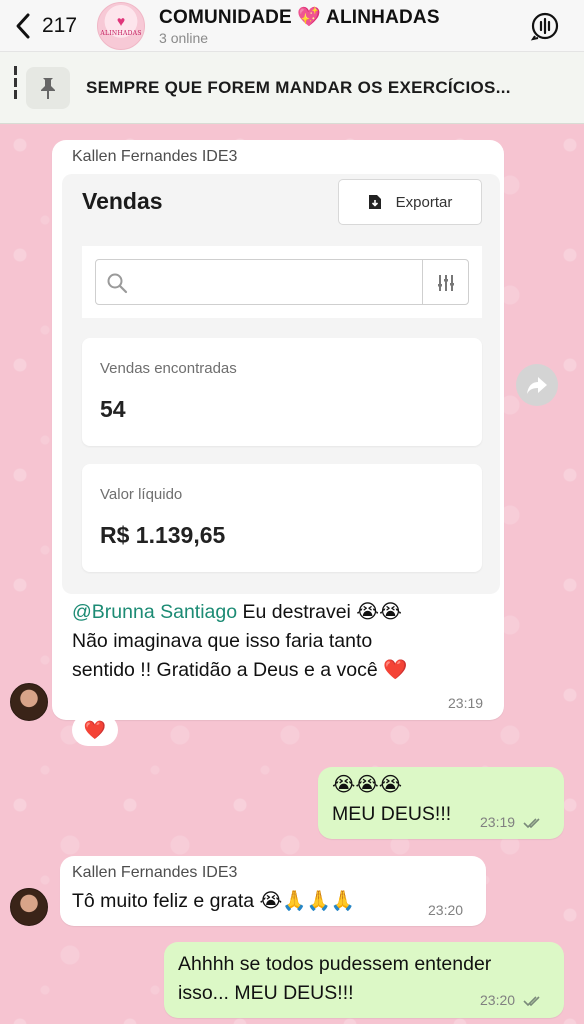  Describe the element at coordinates (545, 26) in the screenshot. I see `audio-call-icon` at that location.